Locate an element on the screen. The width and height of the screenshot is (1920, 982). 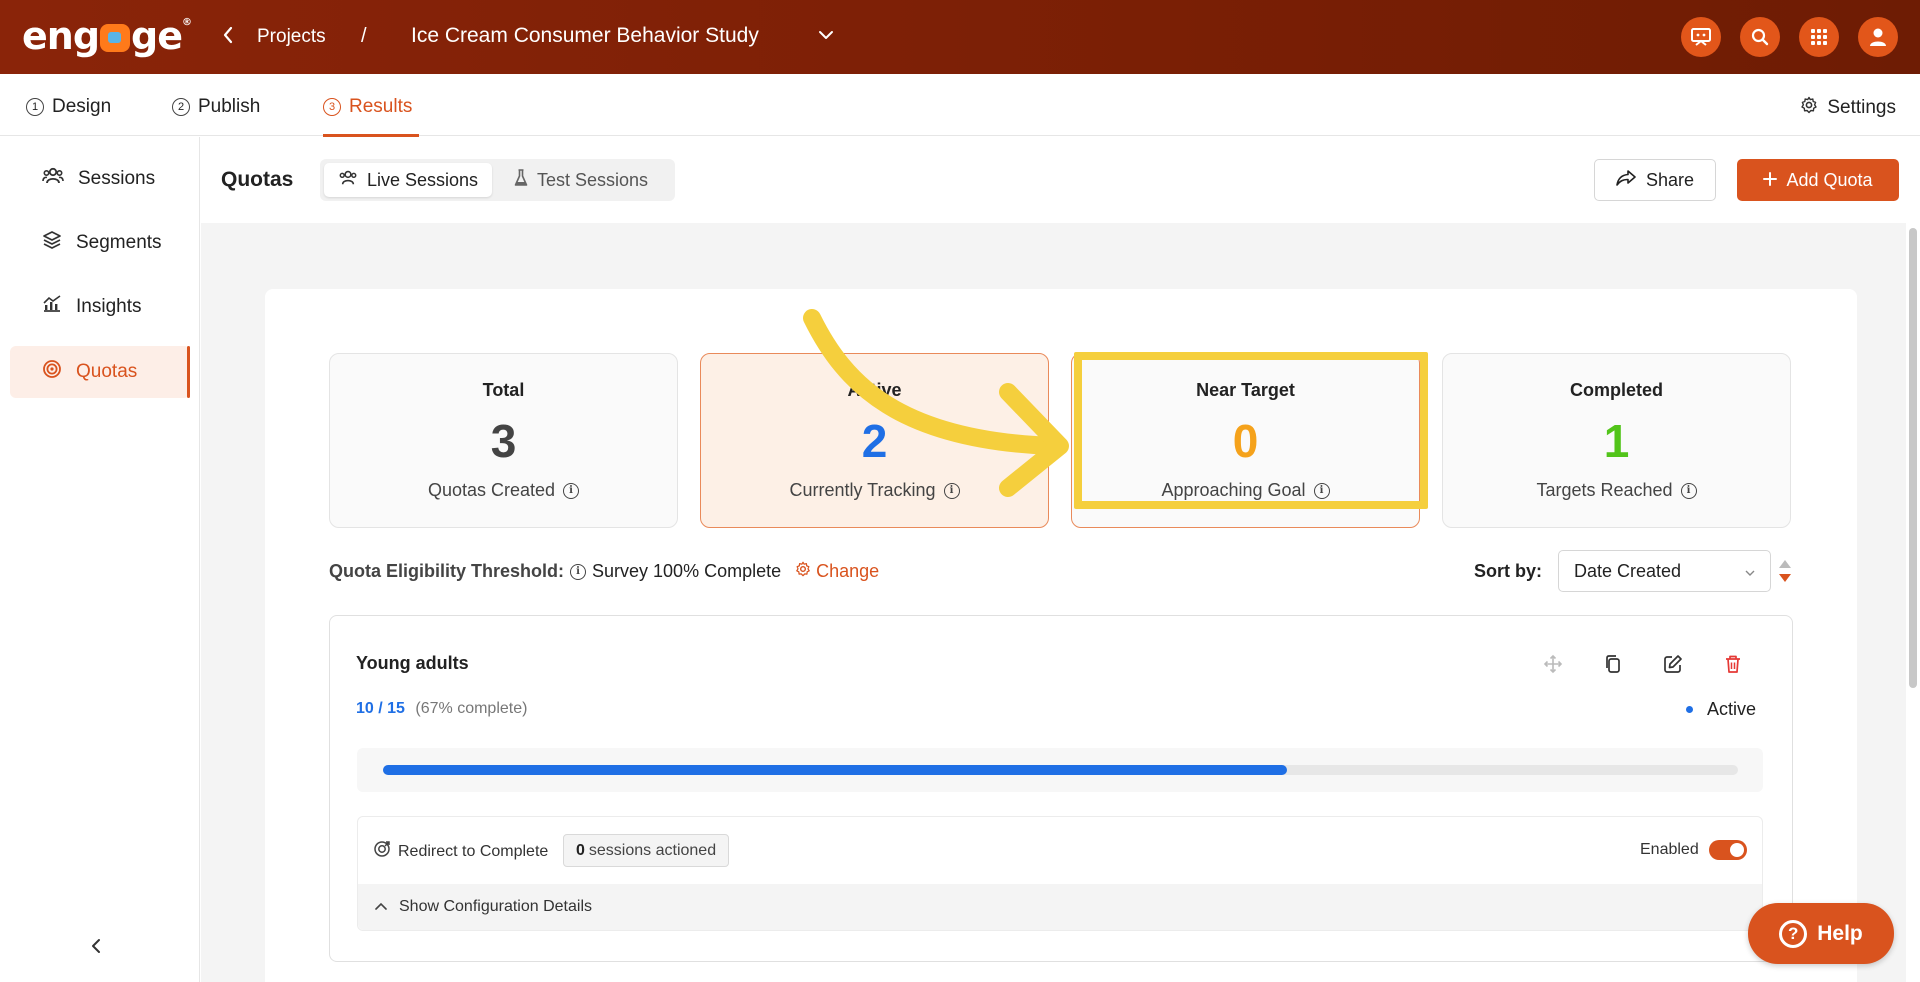
sidebar-item-sessions: Sessions is located at coordinates (100, 179).